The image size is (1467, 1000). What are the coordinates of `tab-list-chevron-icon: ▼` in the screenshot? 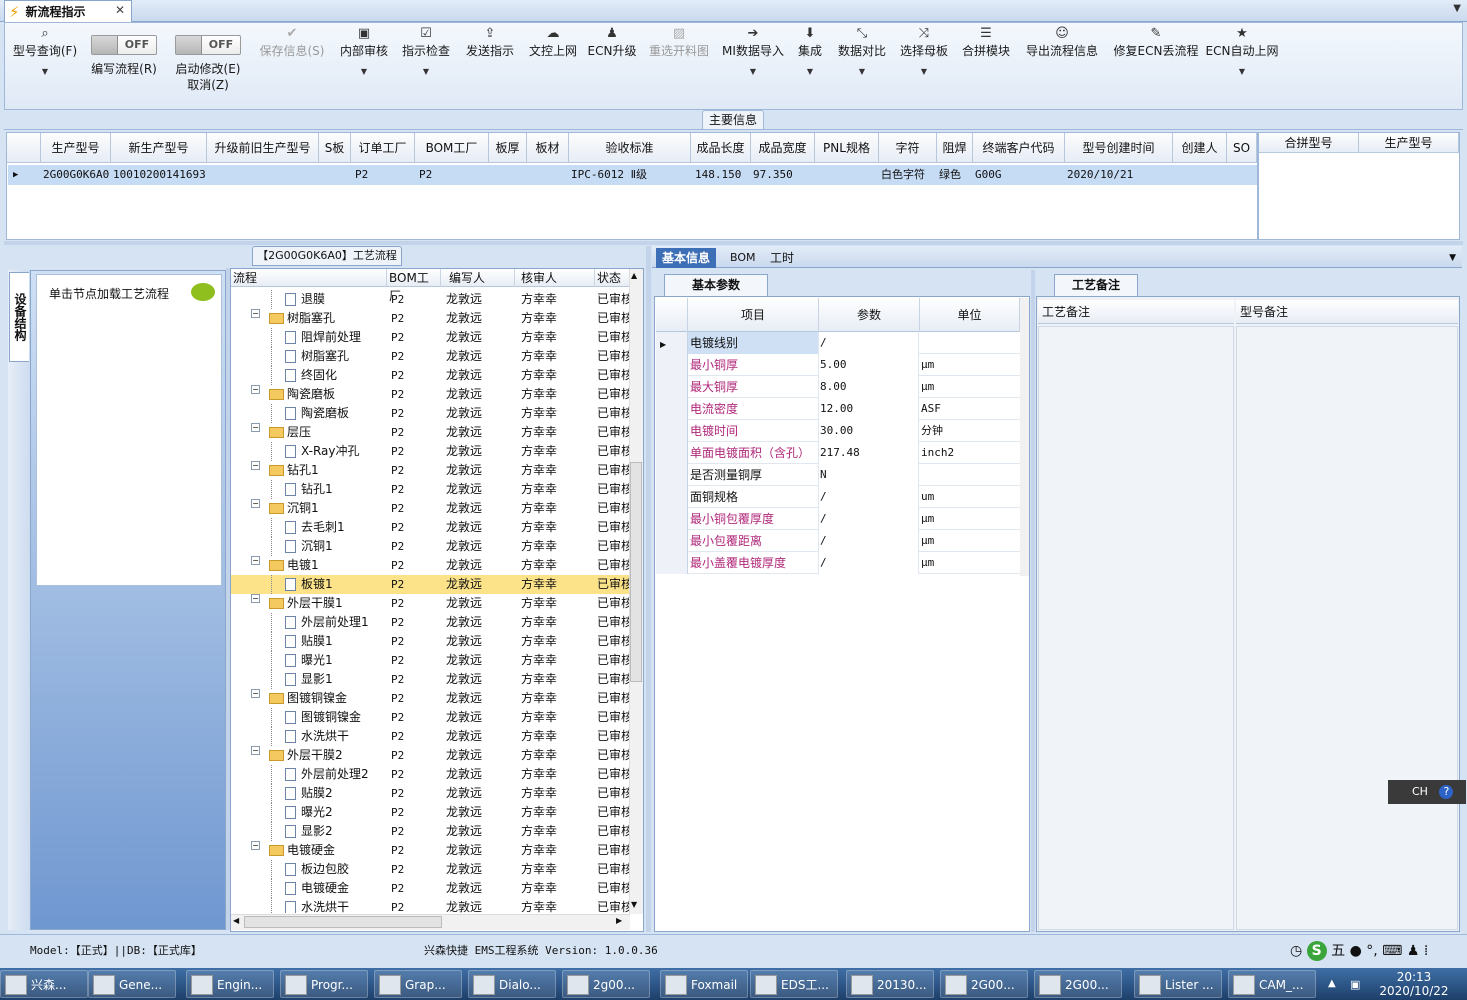 It's located at (1452, 258).